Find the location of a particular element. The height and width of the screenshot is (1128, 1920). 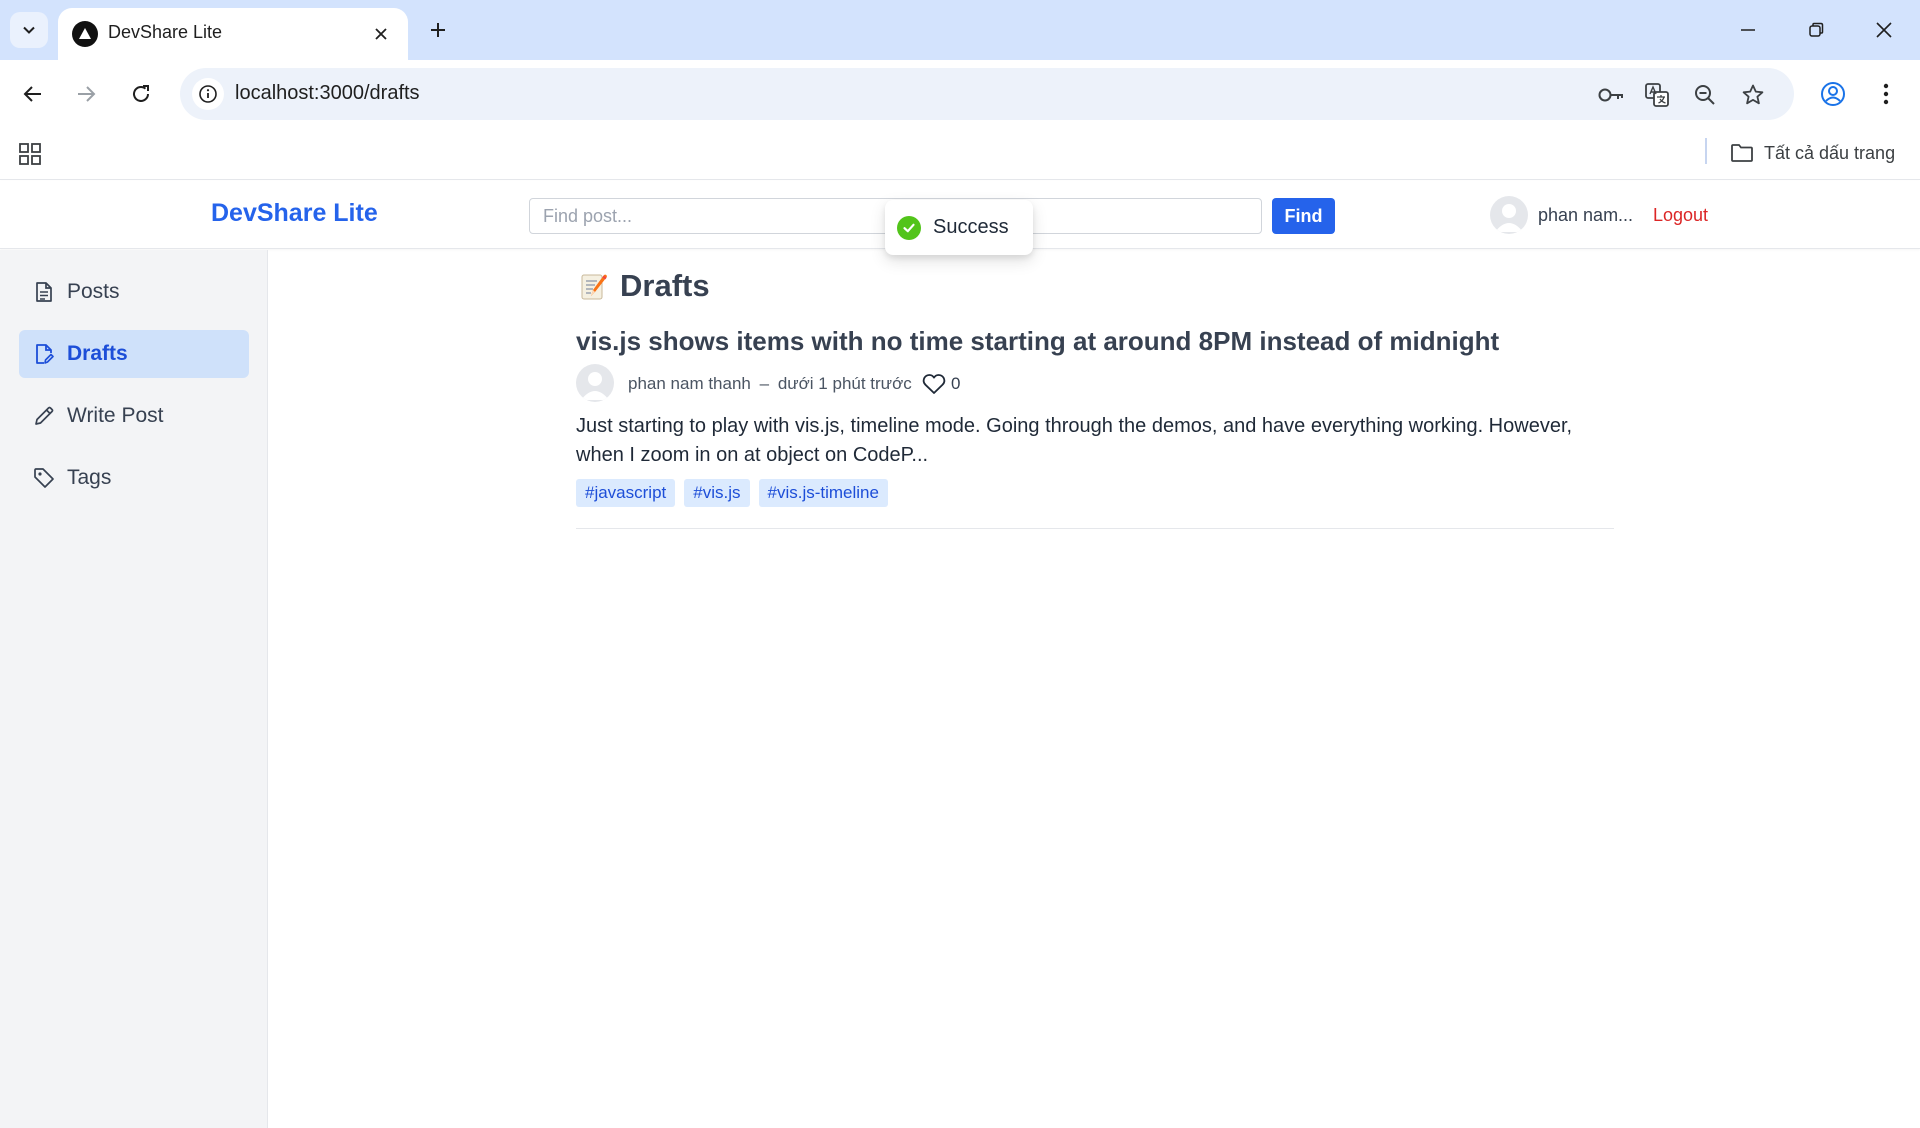

kebab-menu-icon is located at coordinates (1886, 94).